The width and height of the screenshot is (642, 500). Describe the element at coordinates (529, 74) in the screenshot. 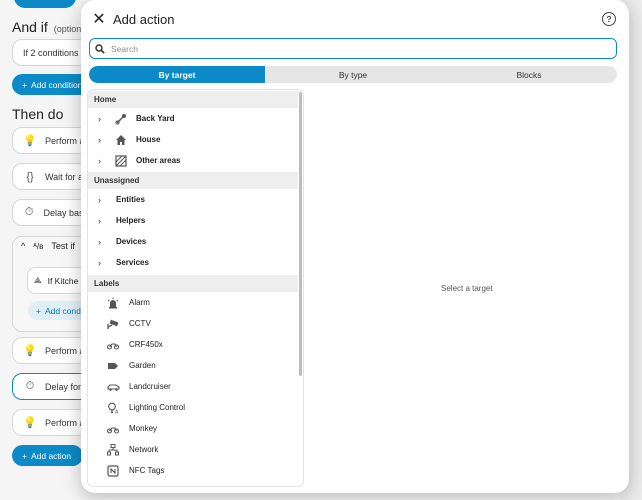

I see `tab-blocks: Blocks` at that location.